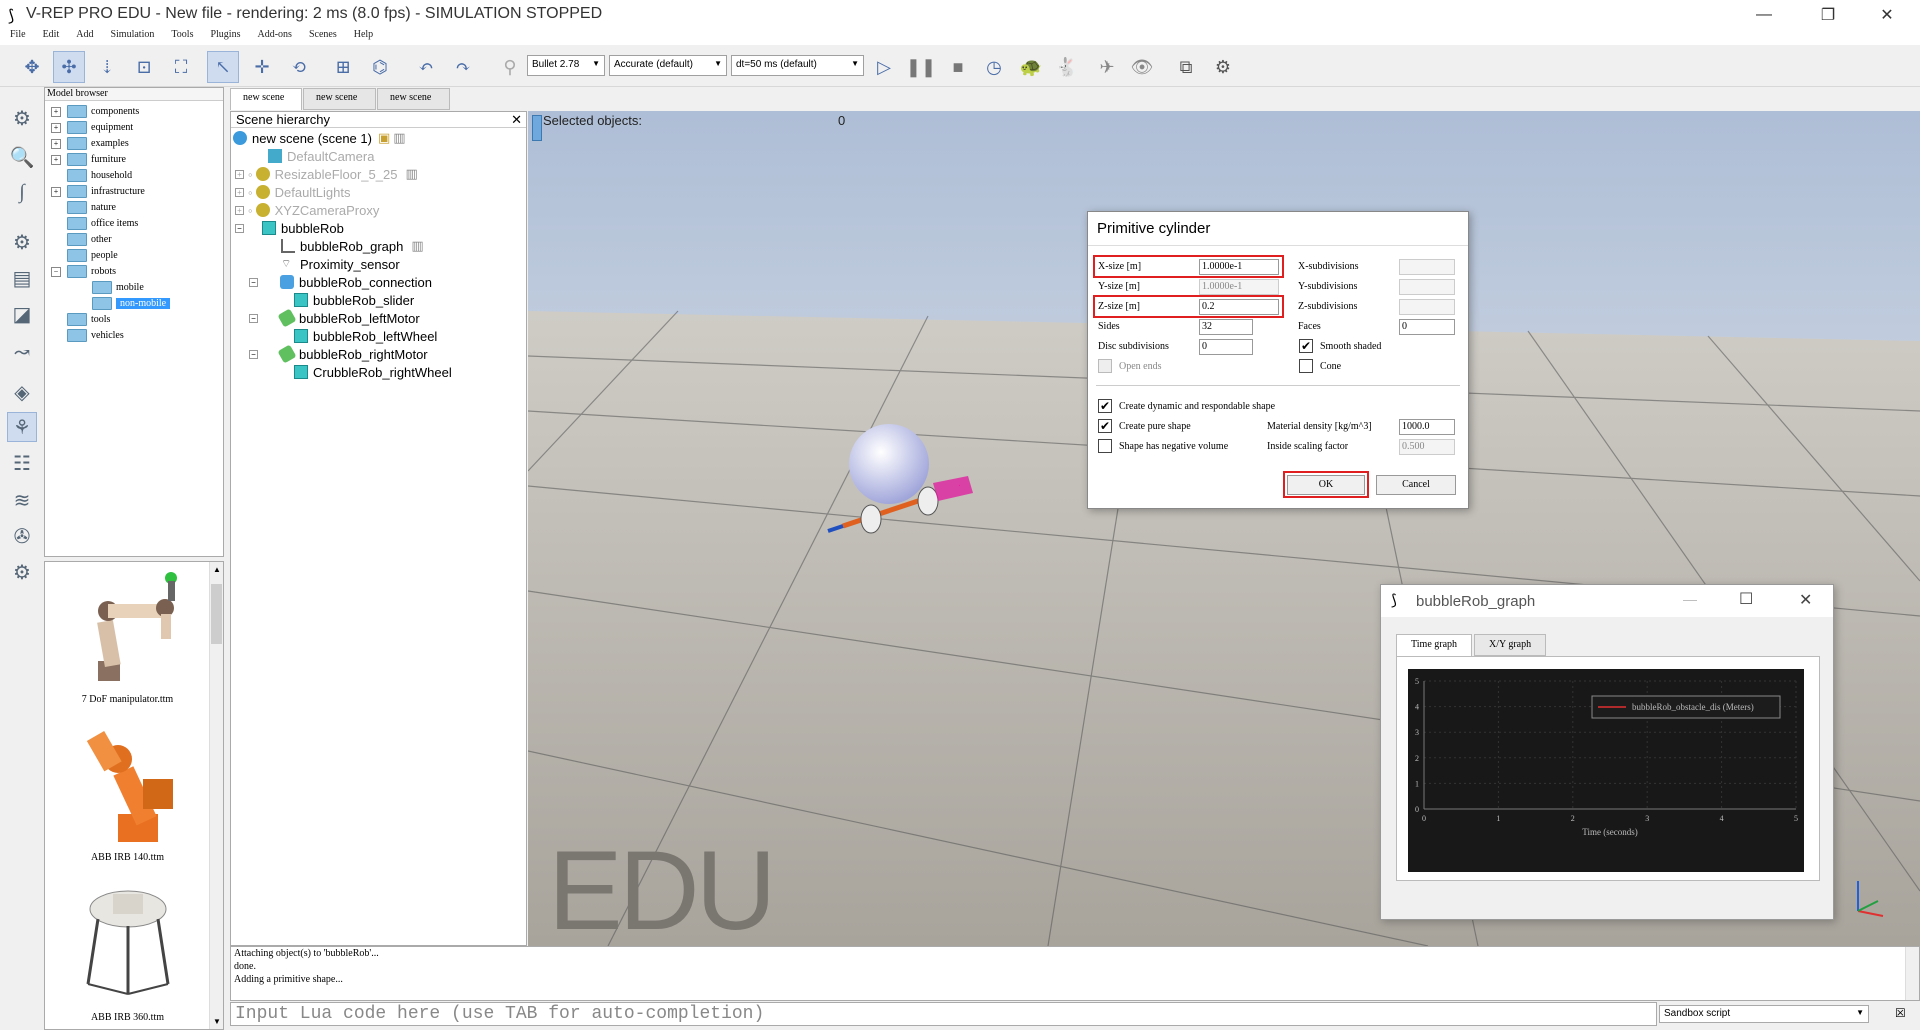 Image resolution: width=1920 pixels, height=1030 pixels. I want to click on model-folder-equipment: + equipment, so click(92, 127).